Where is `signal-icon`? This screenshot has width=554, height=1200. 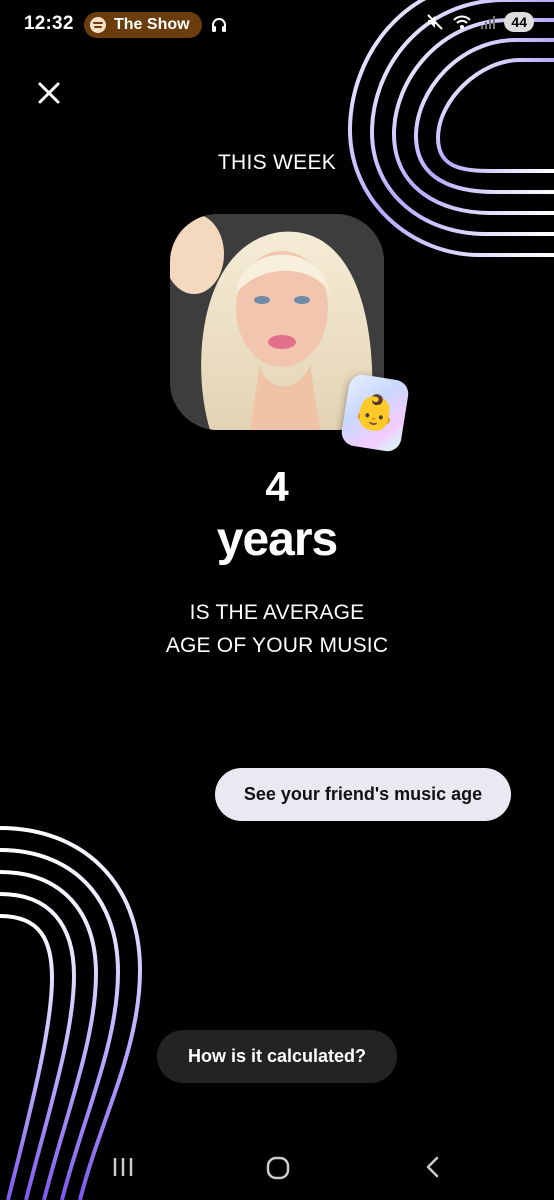
signal-icon is located at coordinates (488, 22).